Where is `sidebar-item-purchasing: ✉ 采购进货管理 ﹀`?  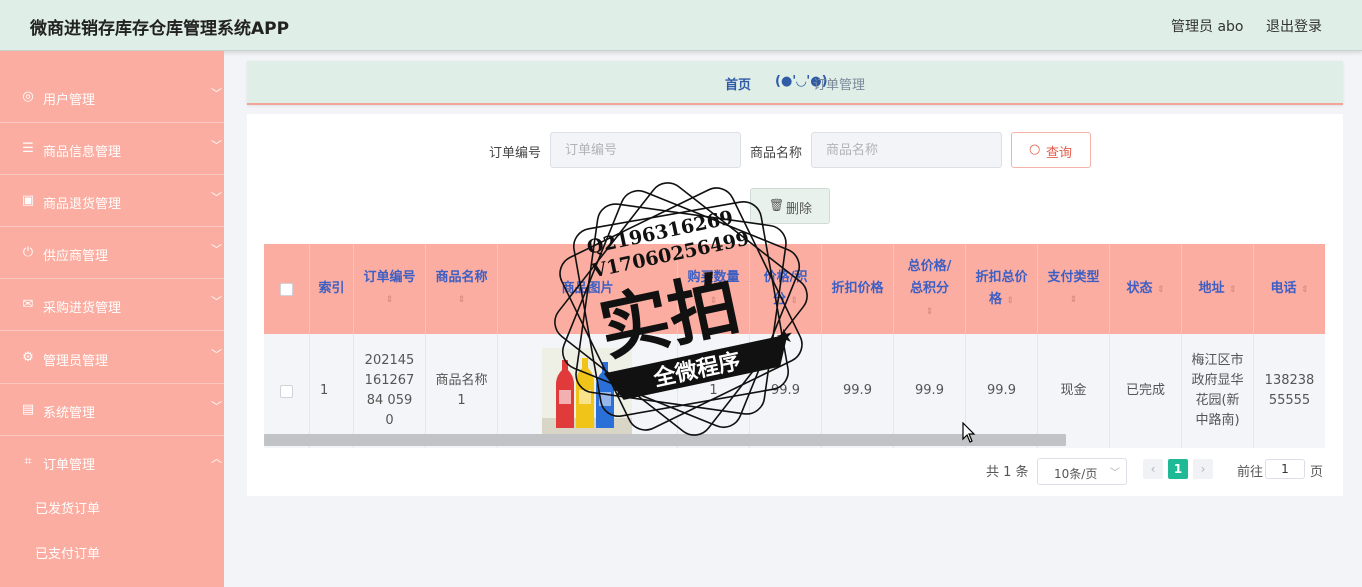
sidebar-item-purchasing: ✉ 采购进货管理 ﹀ is located at coordinates (112, 305).